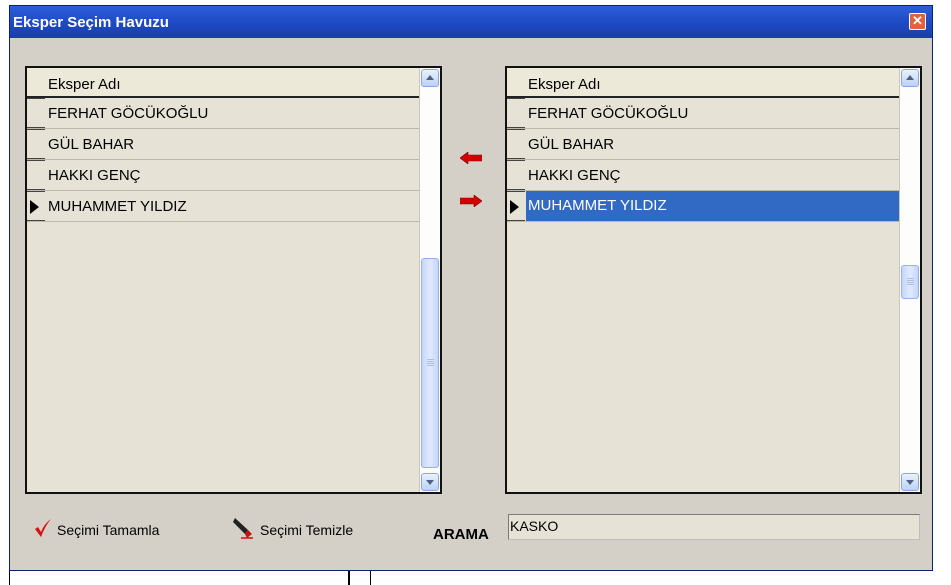 The height and width of the screenshot is (585, 951). Describe the element at coordinates (223, 206) in the screenshot. I see `table-row-current: MUHAMMET YILDIZ` at that location.